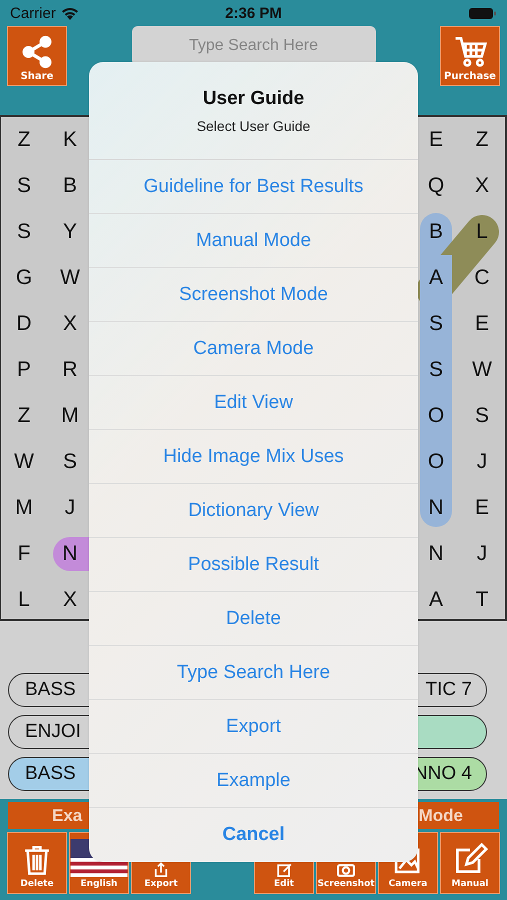  What do you see at coordinates (37, 863) in the screenshot?
I see `trash-button: Delete` at bounding box center [37, 863].